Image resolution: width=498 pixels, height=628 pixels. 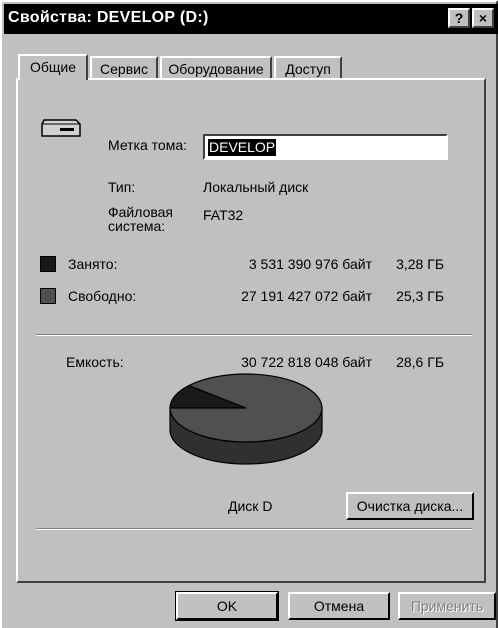 What do you see at coordinates (137, 226) in the screenshot?
I see `fs-caption-line2: система:` at bounding box center [137, 226].